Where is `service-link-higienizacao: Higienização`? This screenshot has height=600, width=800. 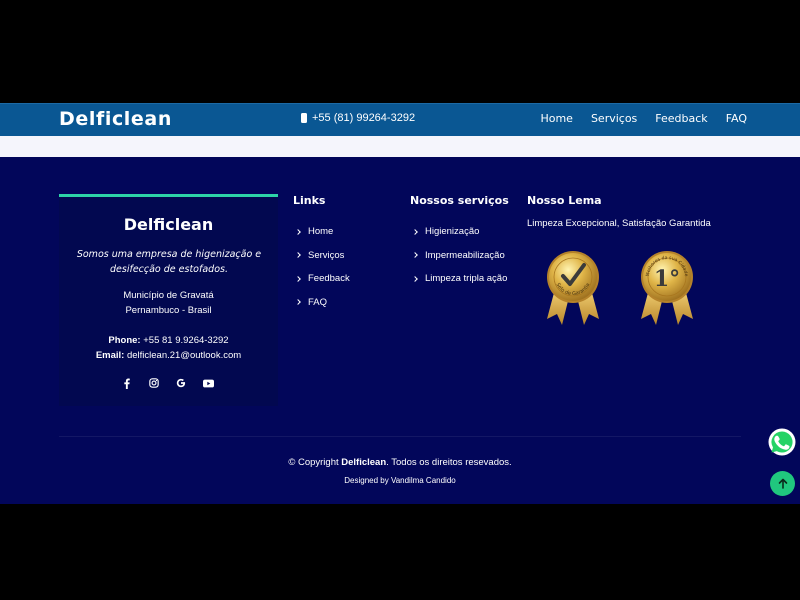
service-link-higienizacao: Higienização is located at coordinates (459, 232).